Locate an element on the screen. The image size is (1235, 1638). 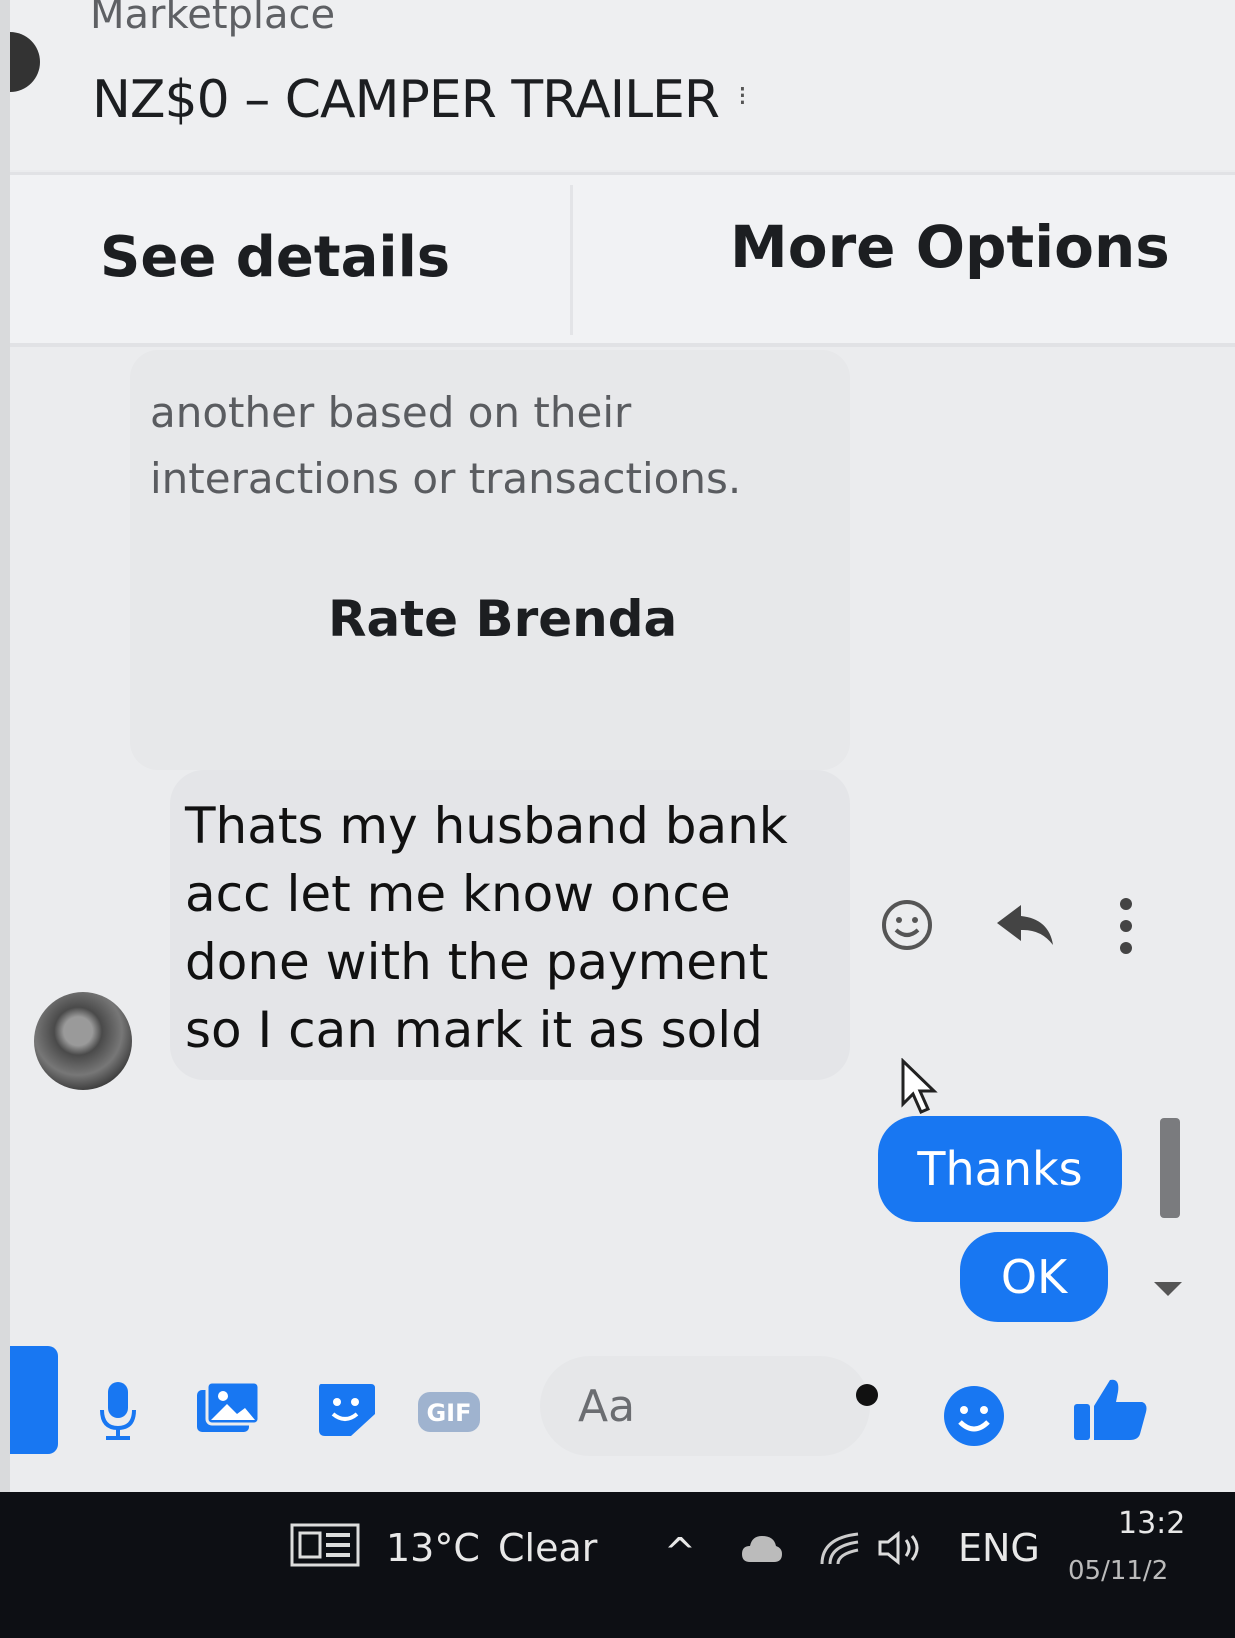
gif-label: GIF is located at coordinates (448, 1413).